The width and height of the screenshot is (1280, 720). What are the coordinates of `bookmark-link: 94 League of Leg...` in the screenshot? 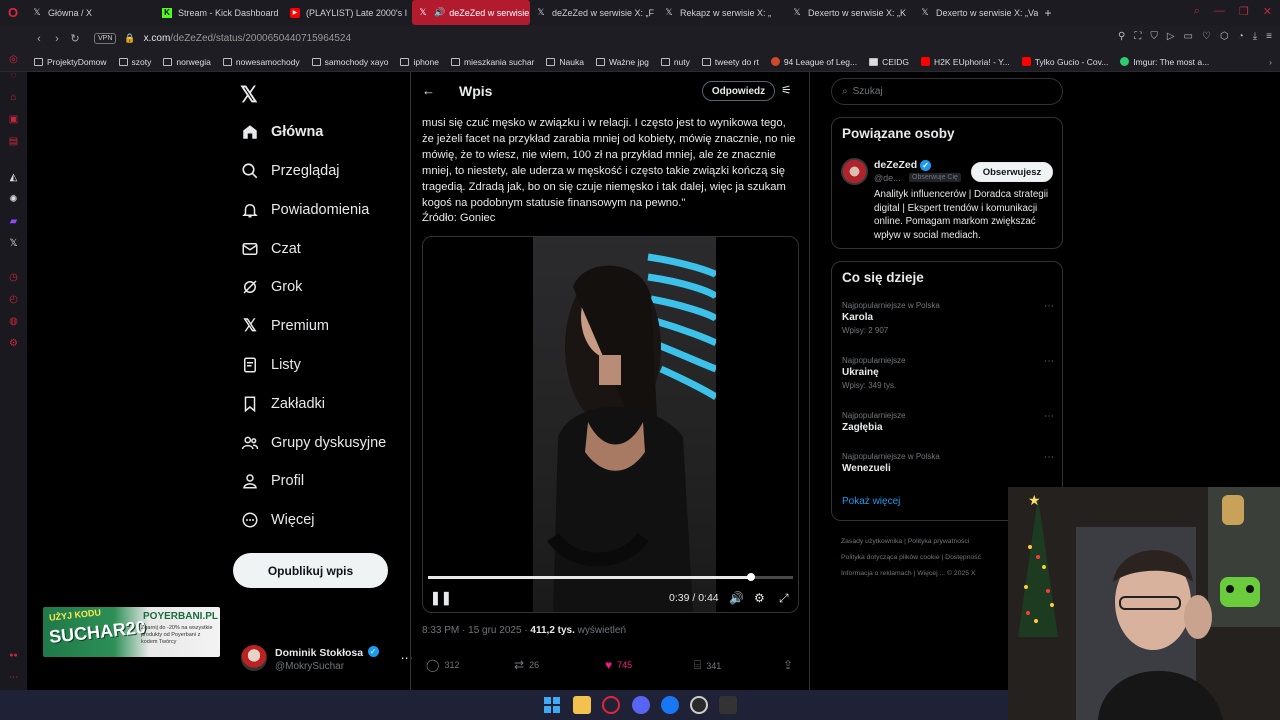 It's located at (813, 62).